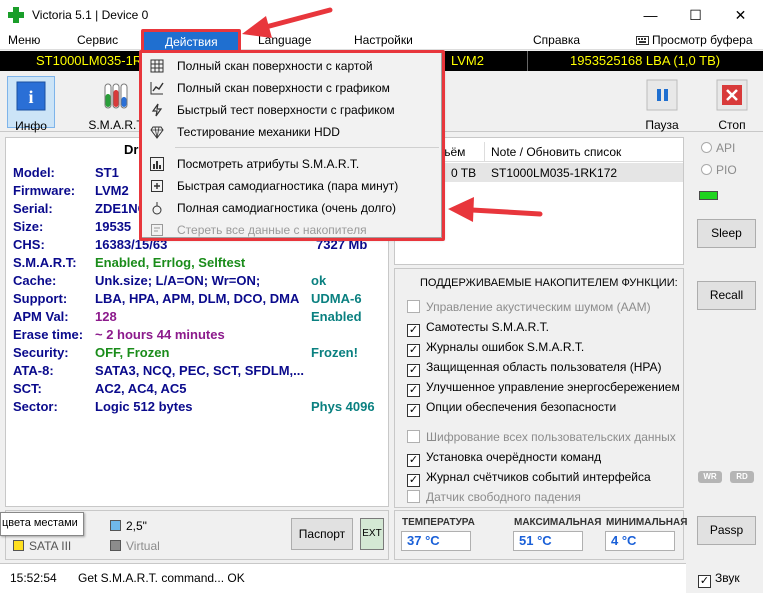 The height and width of the screenshot is (593, 763). Describe the element at coordinates (31, 96) in the screenshot. I see `info-icon: i` at that location.